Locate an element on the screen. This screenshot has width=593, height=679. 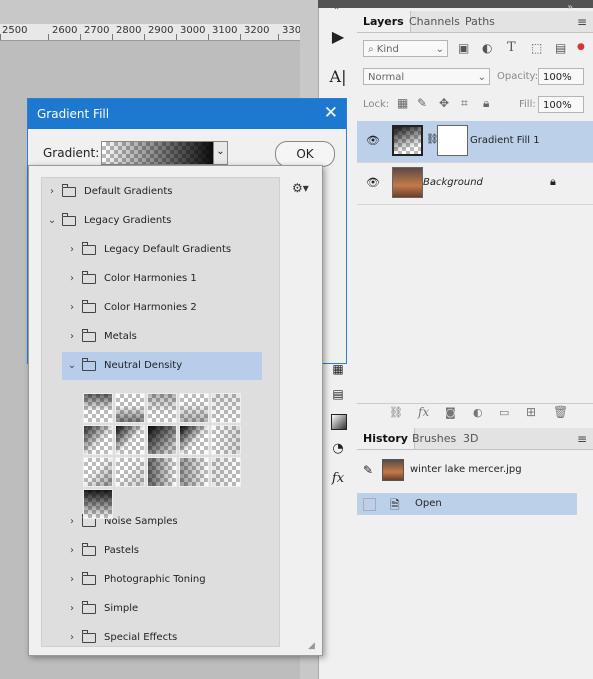
gradient-layer-thumbnail is located at coordinates (407, 140).